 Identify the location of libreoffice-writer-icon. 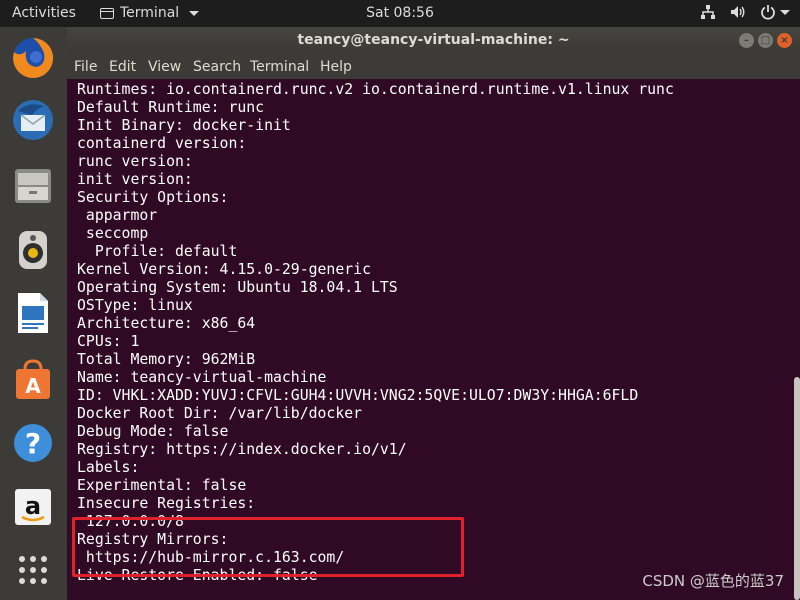
(33, 313).